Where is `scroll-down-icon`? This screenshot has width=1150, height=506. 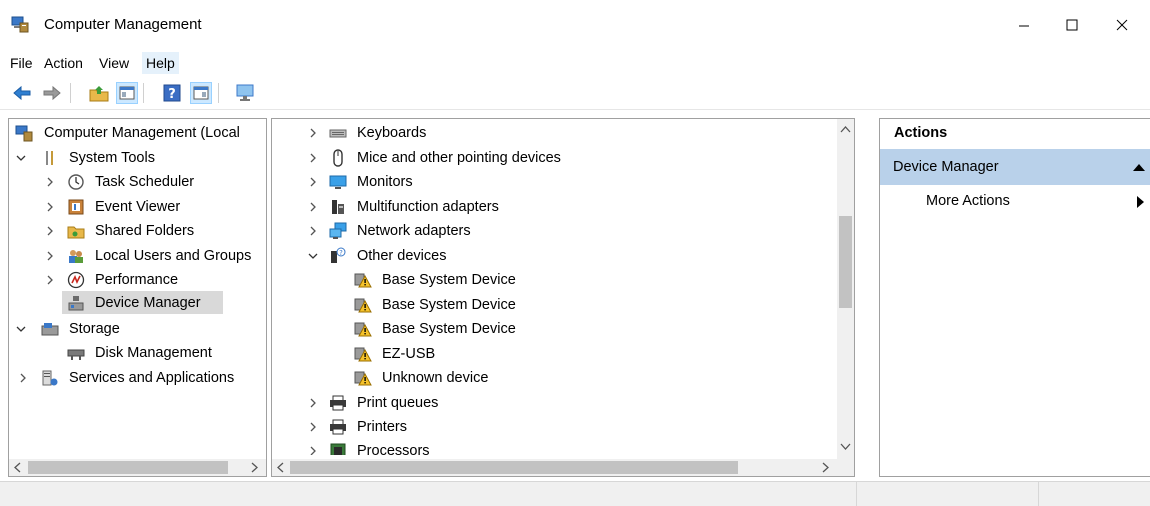 scroll-down-icon is located at coordinates (845, 446).